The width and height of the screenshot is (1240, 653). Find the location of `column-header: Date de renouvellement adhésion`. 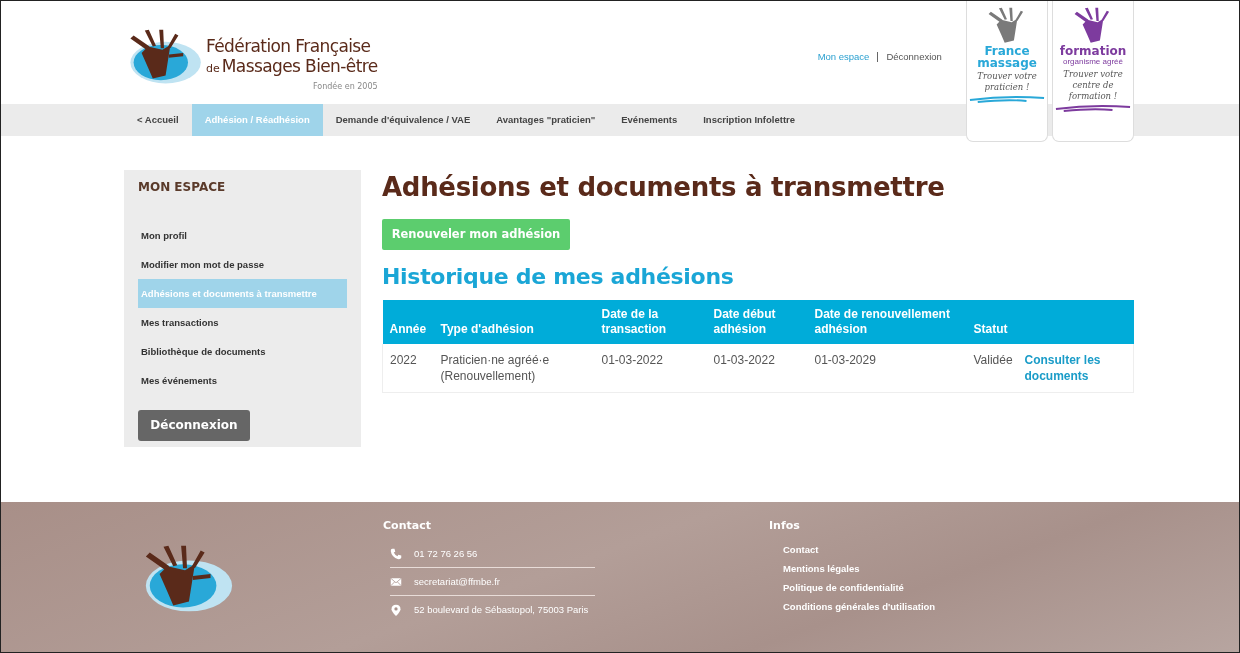

column-header: Date de renouvellement adhésion is located at coordinates (887, 321).